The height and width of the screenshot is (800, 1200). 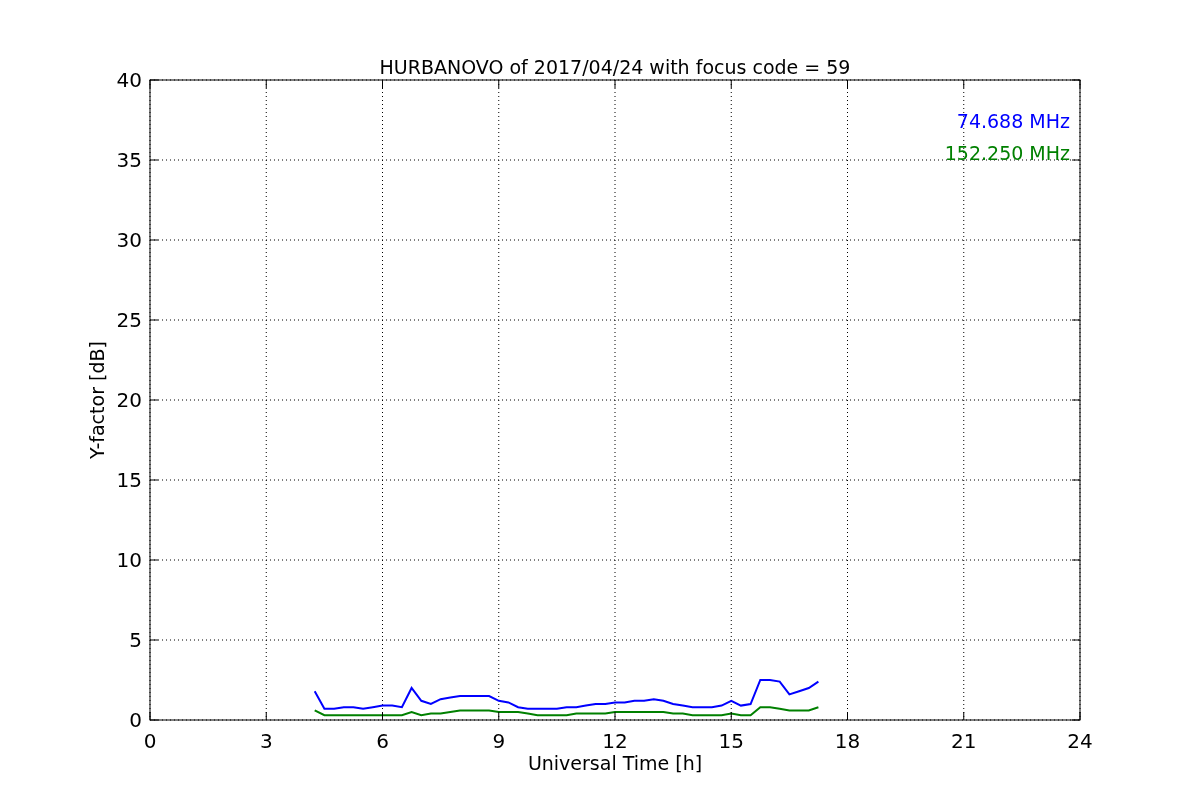 What do you see at coordinates (129, 240) in the screenshot?
I see `tick-label: 30` at bounding box center [129, 240].